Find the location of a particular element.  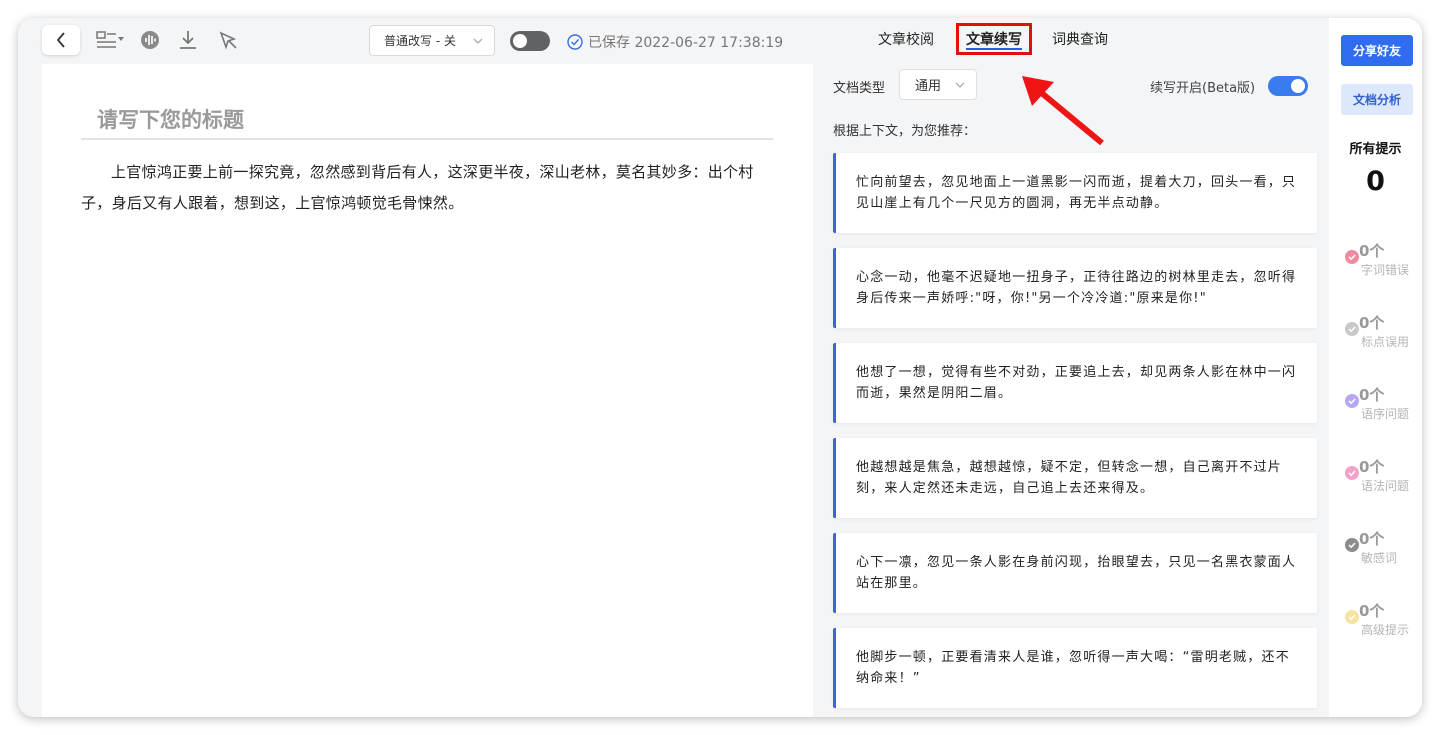

layout-icon is located at coordinates (110, 39).